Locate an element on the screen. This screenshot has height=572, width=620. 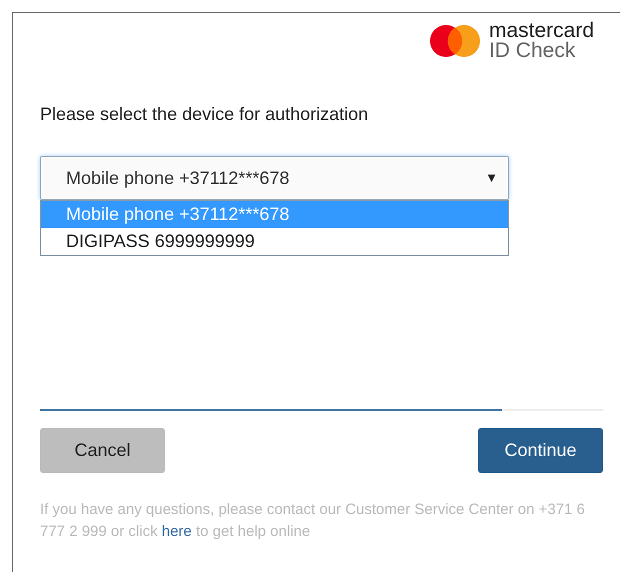
prompt-text: Please select the device for authorization is located at coordinates (205, 114).